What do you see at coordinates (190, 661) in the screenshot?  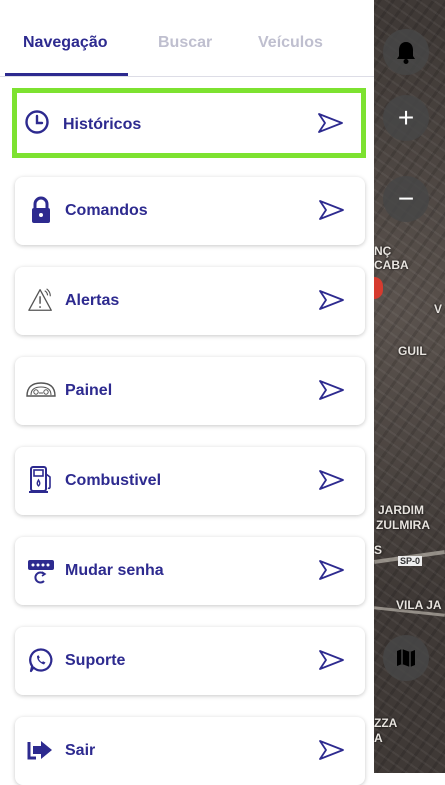 I see `menu-item-suporte: Suporte` at bounding box center [190, 661].